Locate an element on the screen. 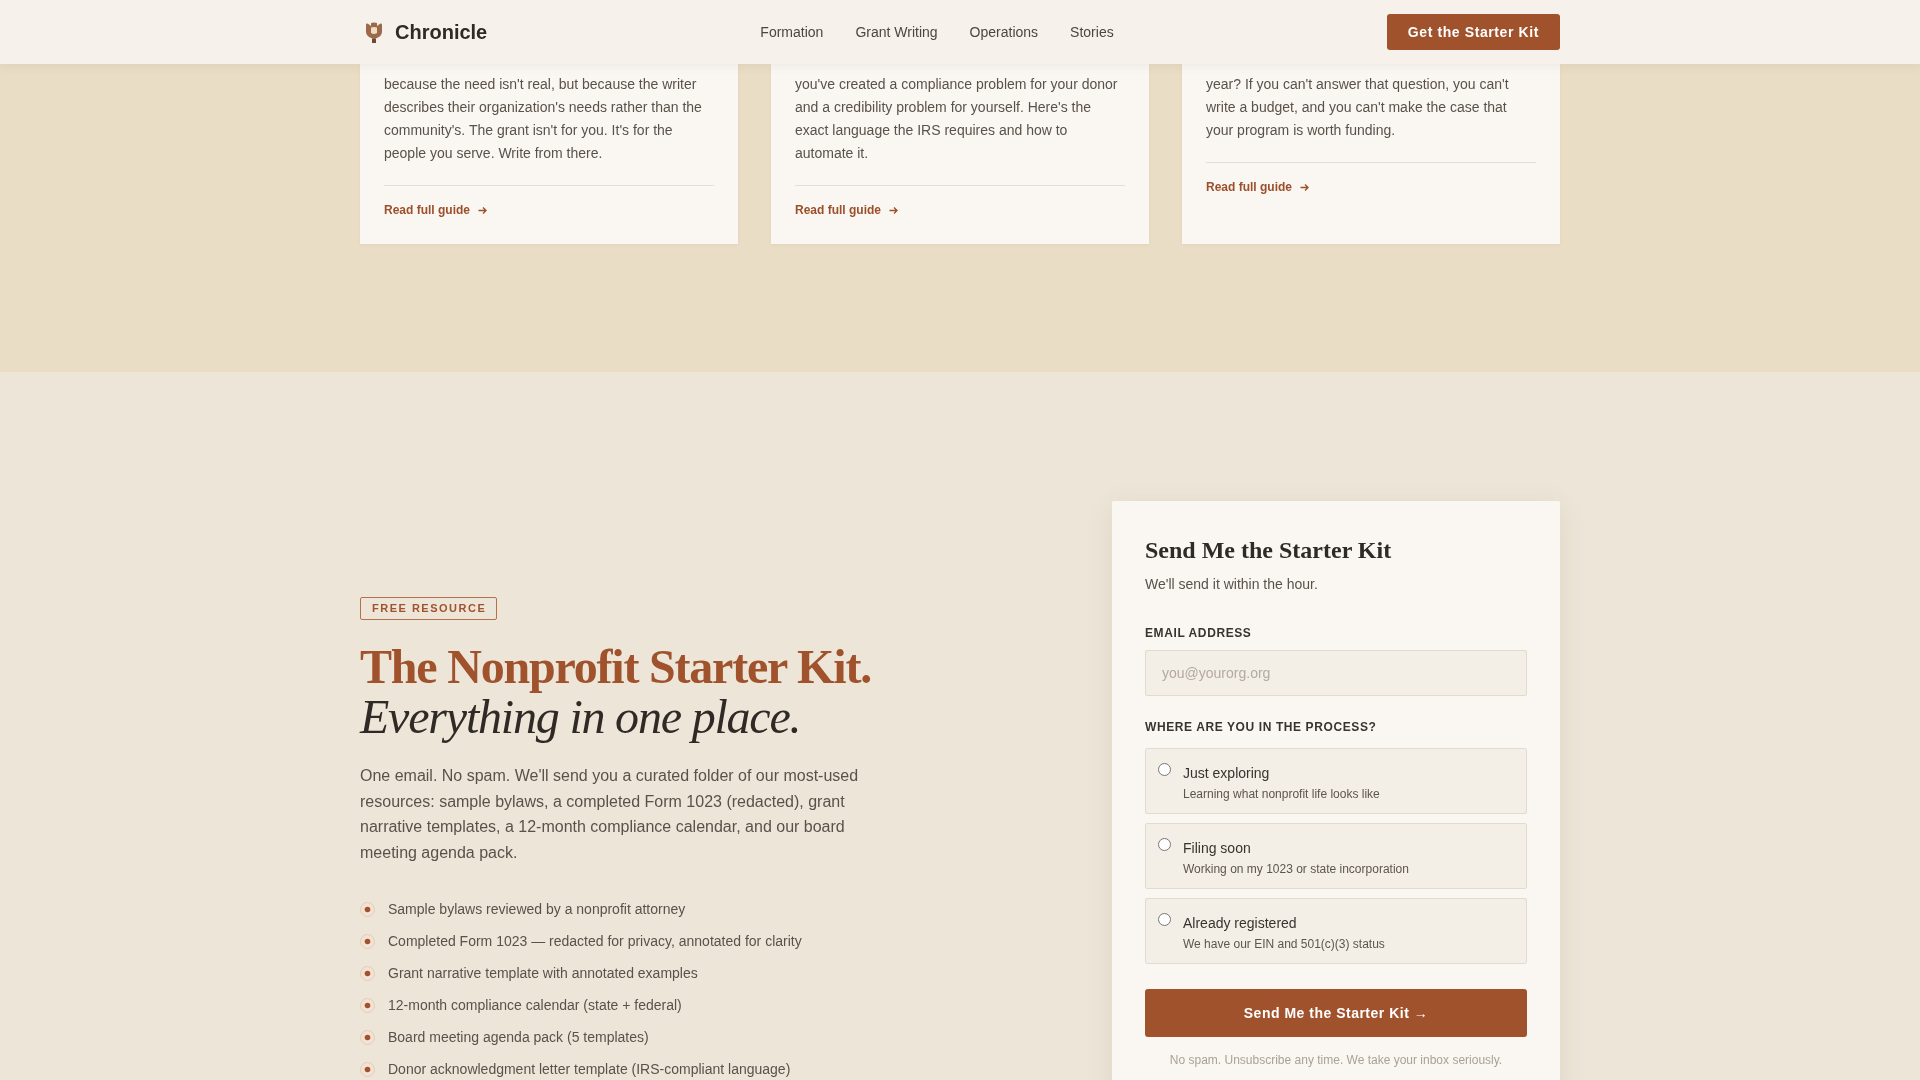 The image size is (1920, 1080). nav-link: Stories is located at coordinates (1092, 32).